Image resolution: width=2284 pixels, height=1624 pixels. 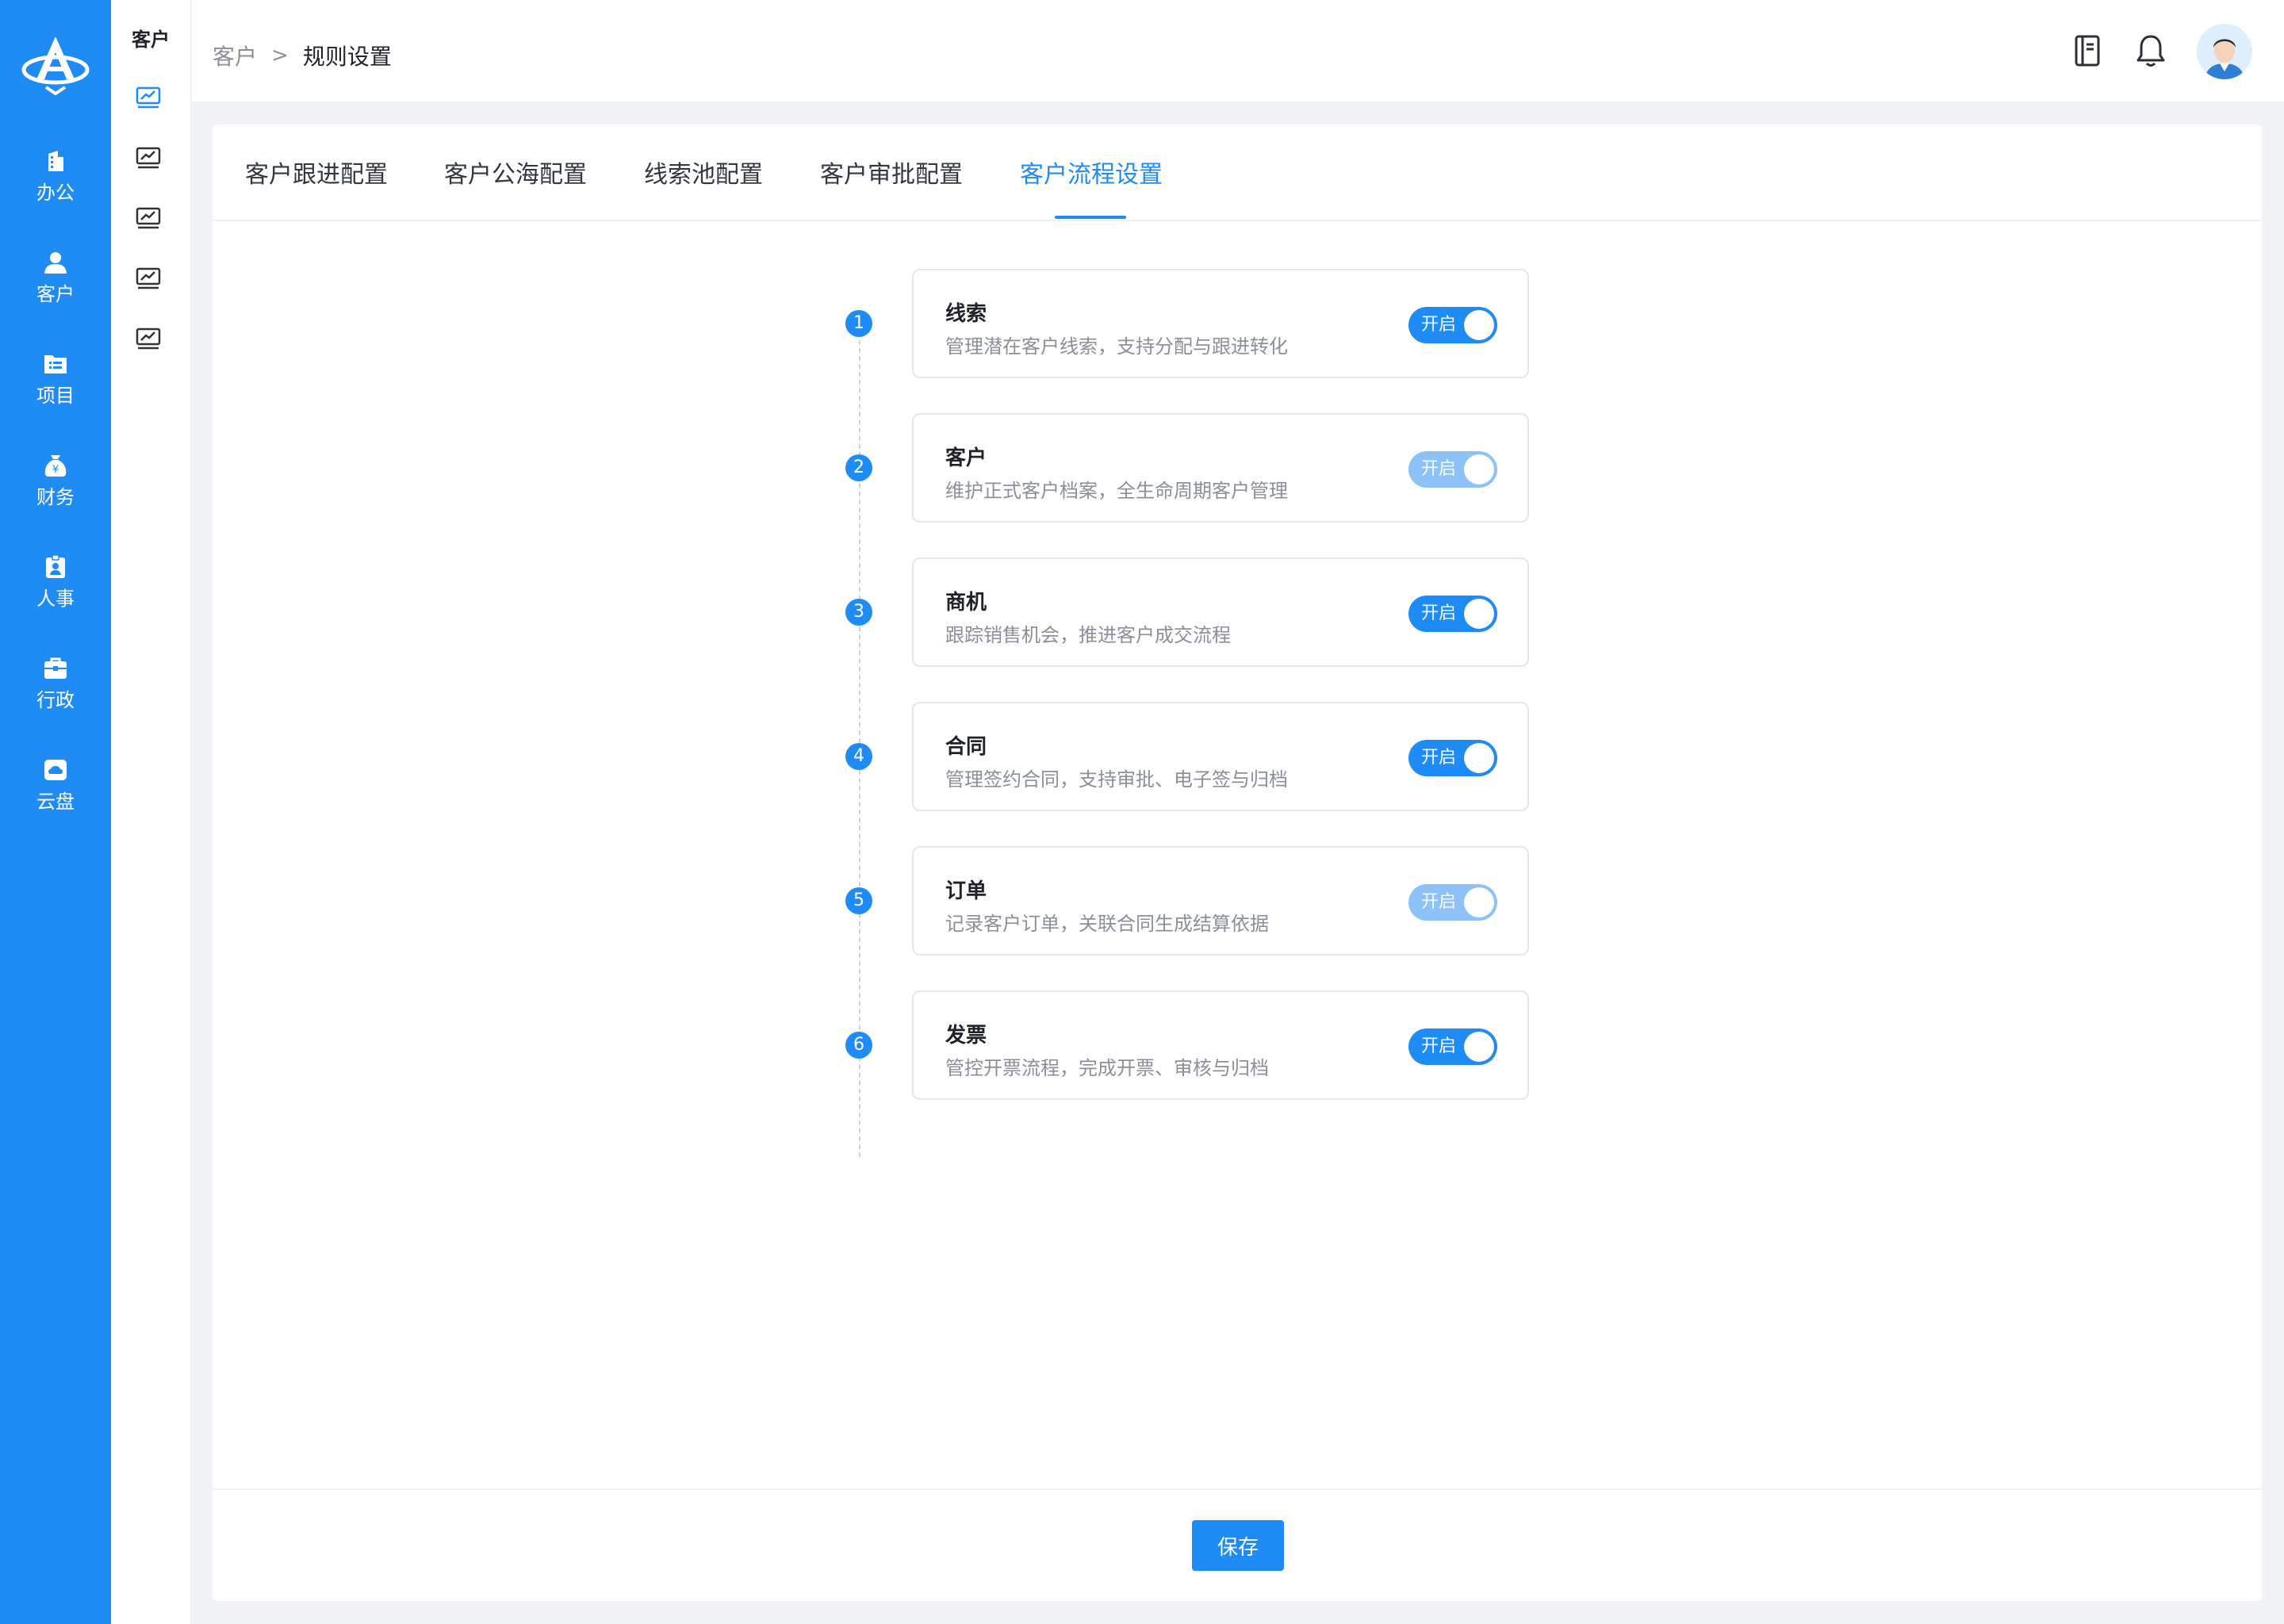 What do you see at coordinates (1107, 1068) in the screenshot?
I see `step-description: 管控开票流程，完成开票、审核与归档` at bounding box center [1107, 1068].